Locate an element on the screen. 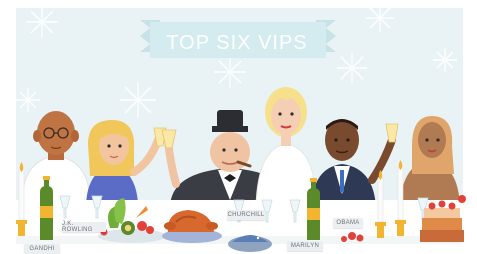 The image size is (477, 254). page-title: TOP SIX VIPS is located at coordinates (237, 42).